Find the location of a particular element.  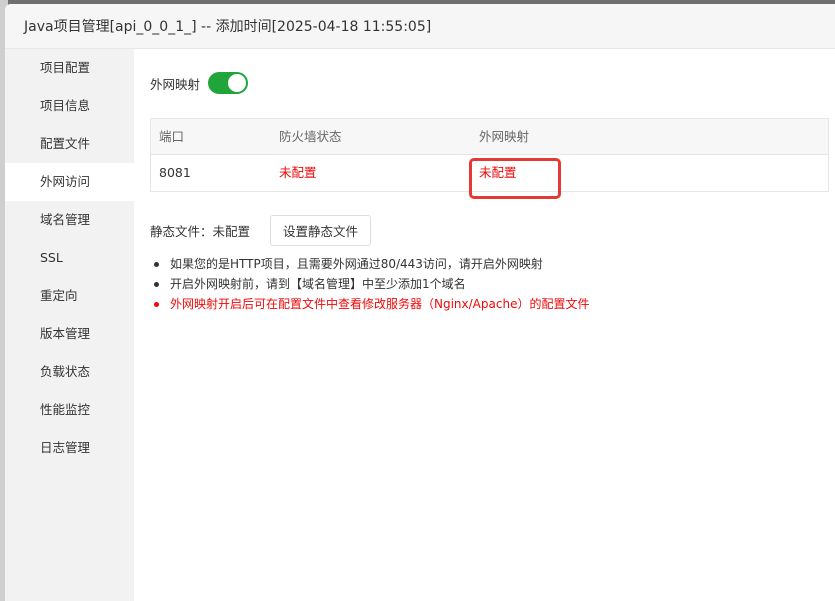

sidebar-item-version-management: 版本管理 is located at coordinates (69, 334).